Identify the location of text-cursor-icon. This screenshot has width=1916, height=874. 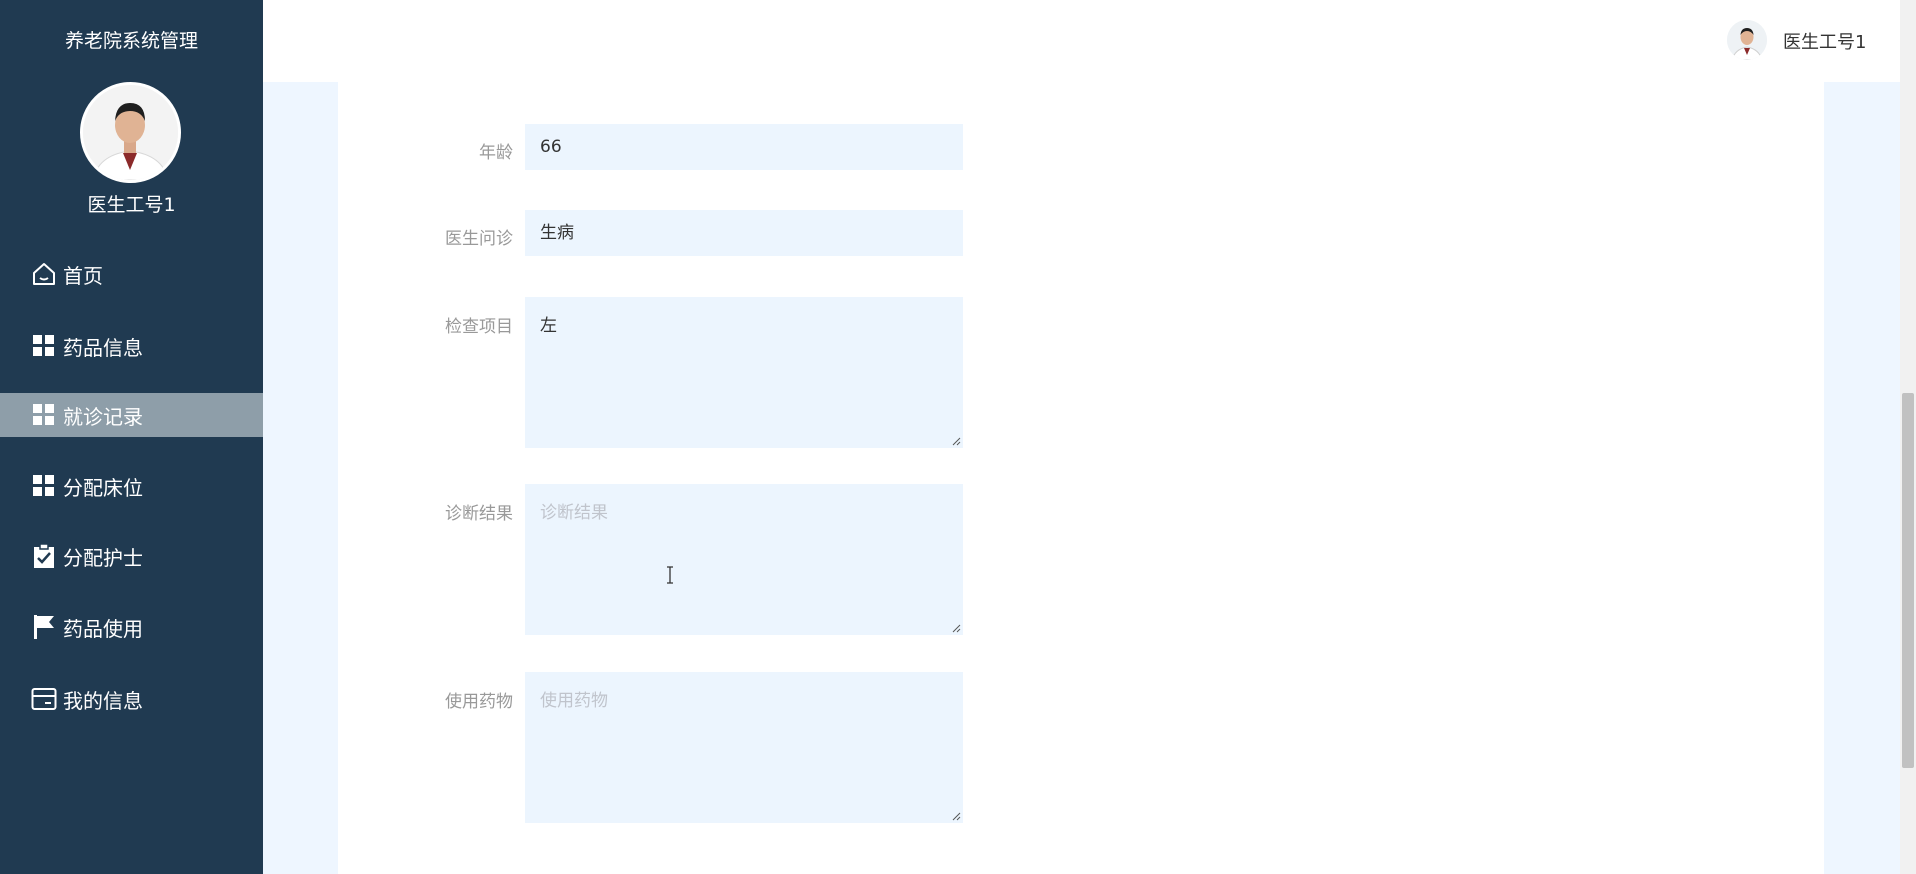
(670, 575).